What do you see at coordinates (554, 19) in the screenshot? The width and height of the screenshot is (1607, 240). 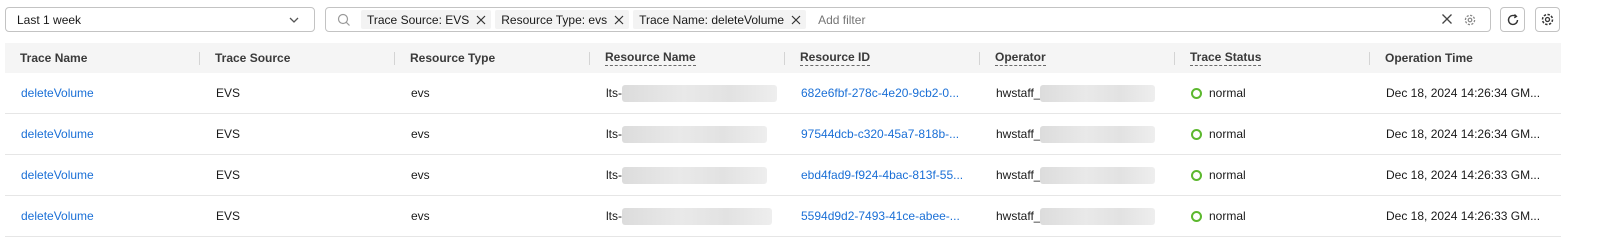 I see `filter-tag-label: Resource Type: evs` at bounding box center [554, 19].